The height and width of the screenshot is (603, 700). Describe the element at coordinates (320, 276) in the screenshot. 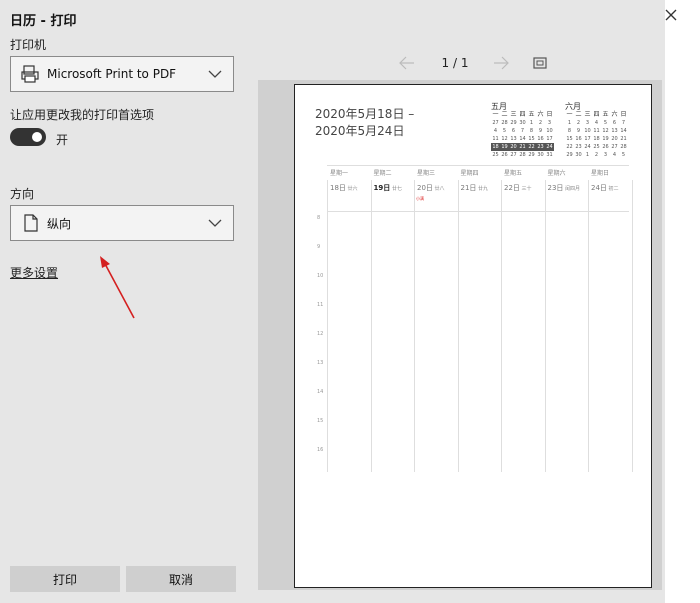

I see `hour-label: 10` at that location.